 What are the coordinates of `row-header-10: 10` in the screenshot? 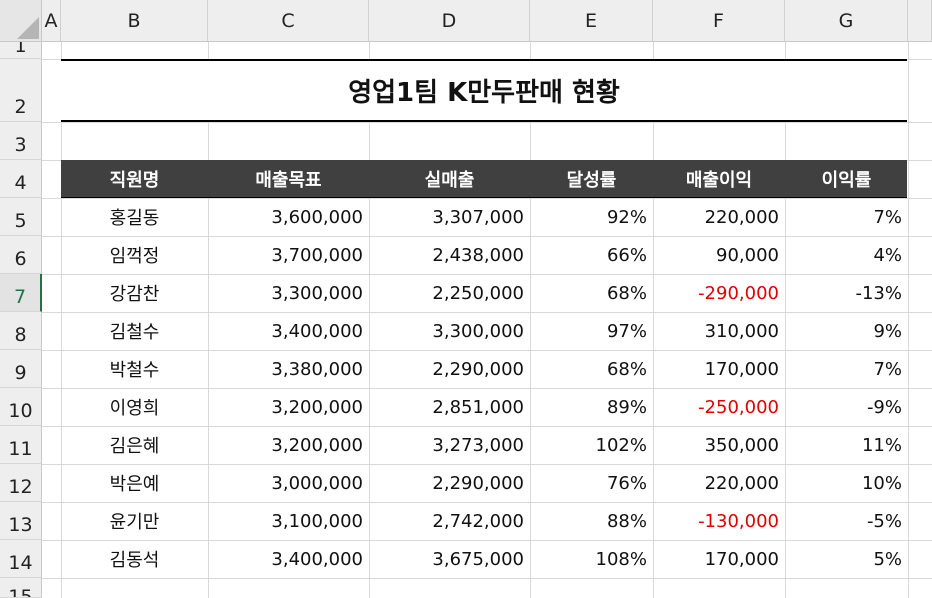 It's located at (21, 407).